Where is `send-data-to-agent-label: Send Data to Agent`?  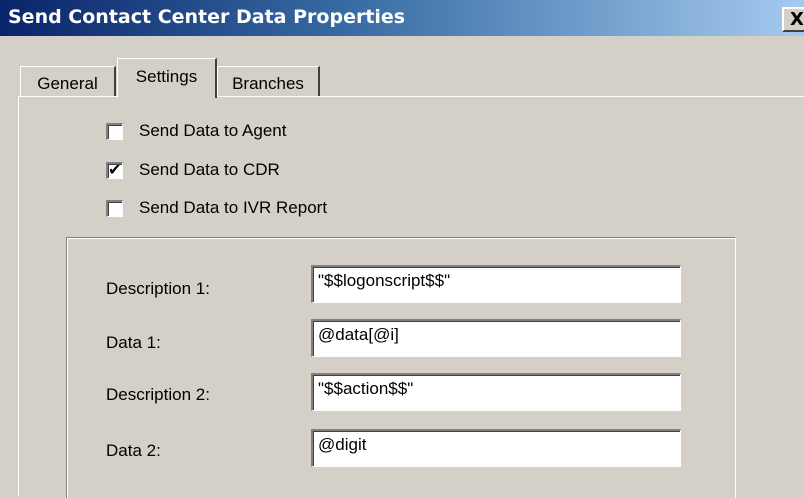
send-data-to-agent-label: Send Data to Agent is located at coordinates (213, 130).